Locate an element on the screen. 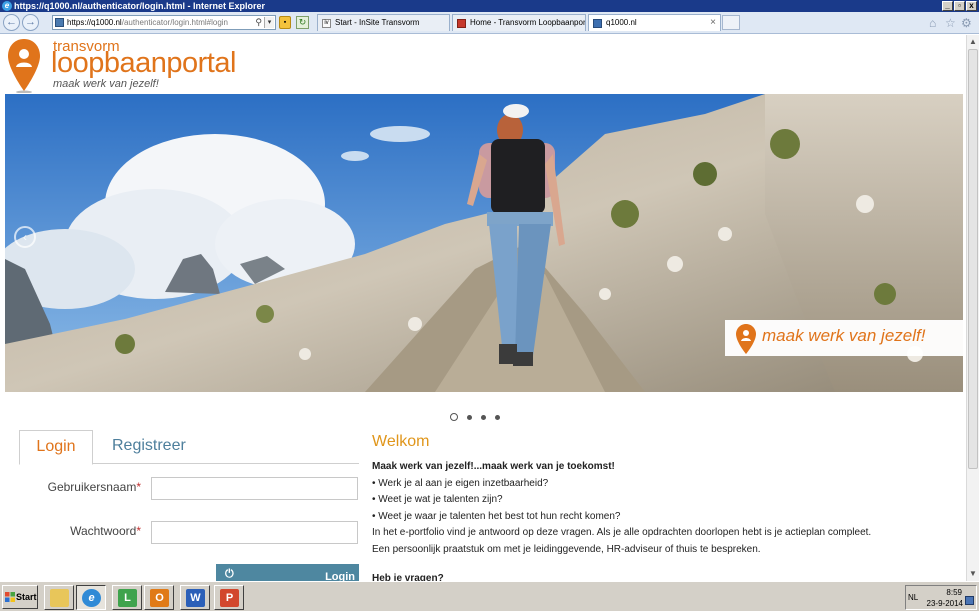 The image size is (979, 611). taskbar-word: W is located at coordinates (195, 597).